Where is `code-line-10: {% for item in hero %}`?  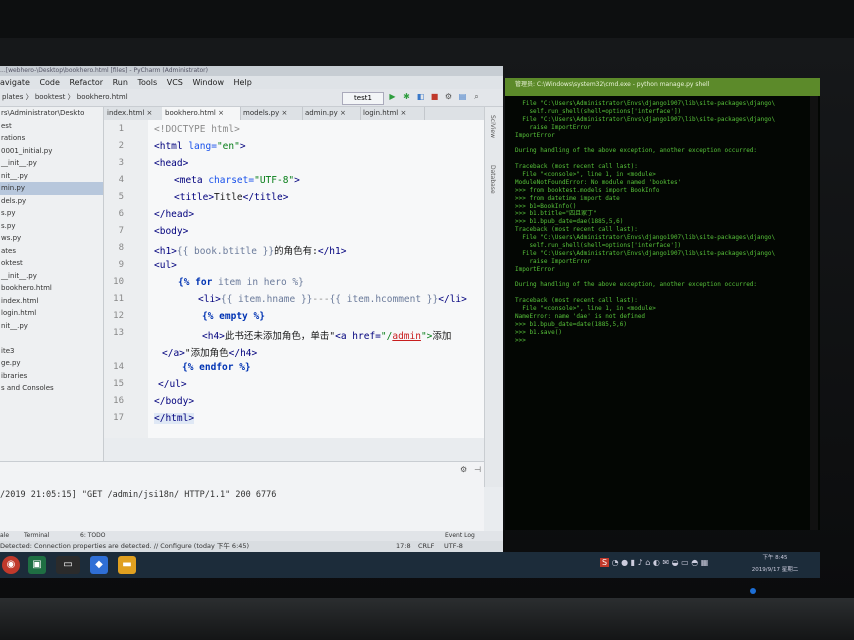
code-line-10: {% for item in hero %} is located at coordinates (241, 282).